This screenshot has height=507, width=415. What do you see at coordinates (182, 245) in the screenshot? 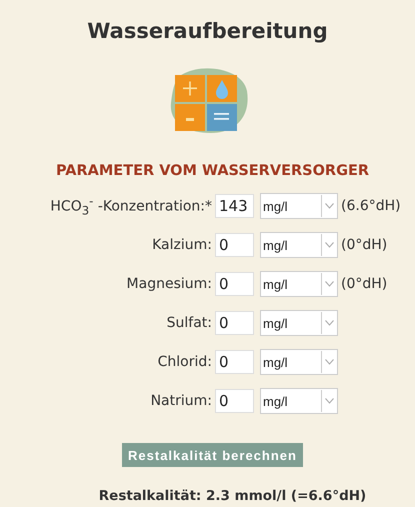
I see `field-label: Kalzium:` at bounding box center [182, 245].